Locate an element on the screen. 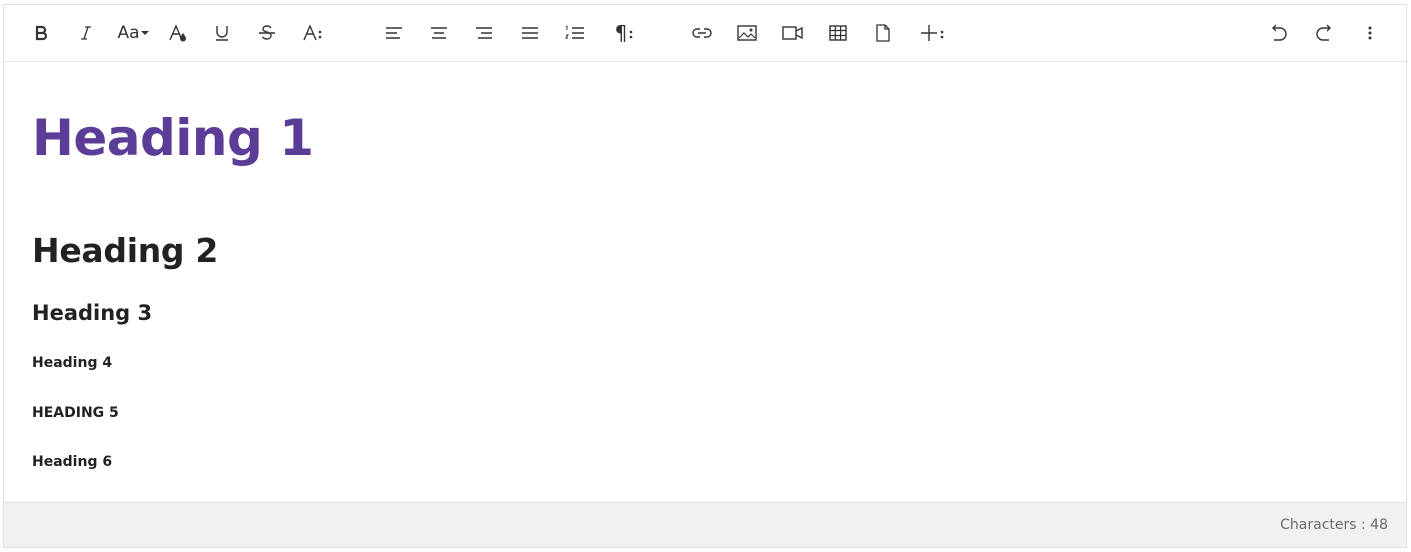 The image size is (1411, 552). insert-file-button is located at coordinates (883, 33).